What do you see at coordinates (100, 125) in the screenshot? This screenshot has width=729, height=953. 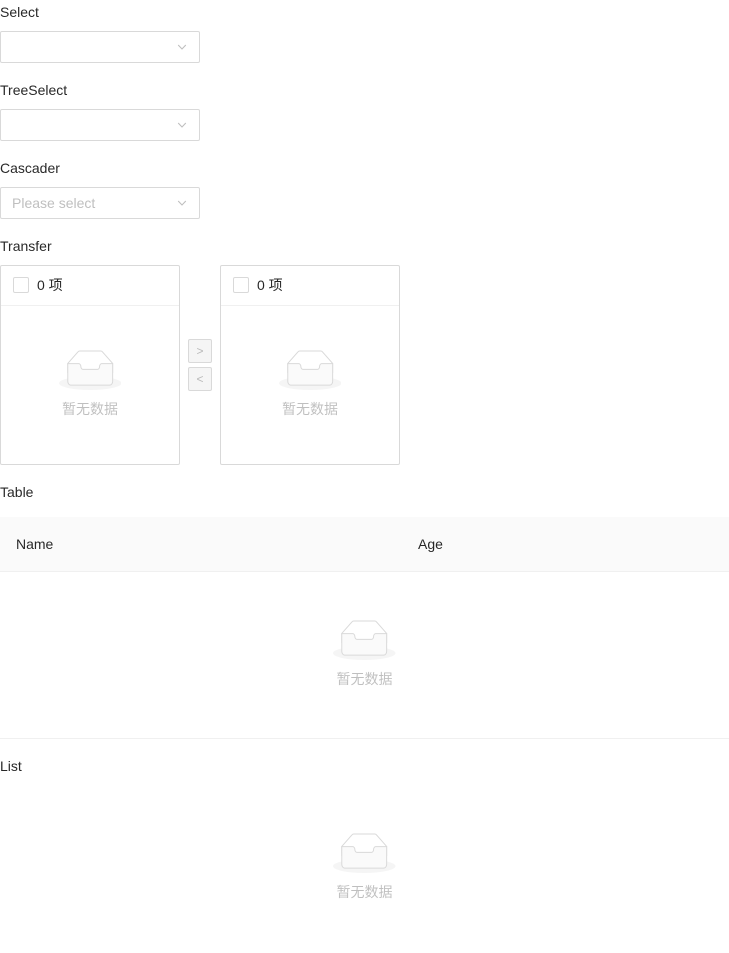 I see `tree-select-input` at bounding box center [100, 125].